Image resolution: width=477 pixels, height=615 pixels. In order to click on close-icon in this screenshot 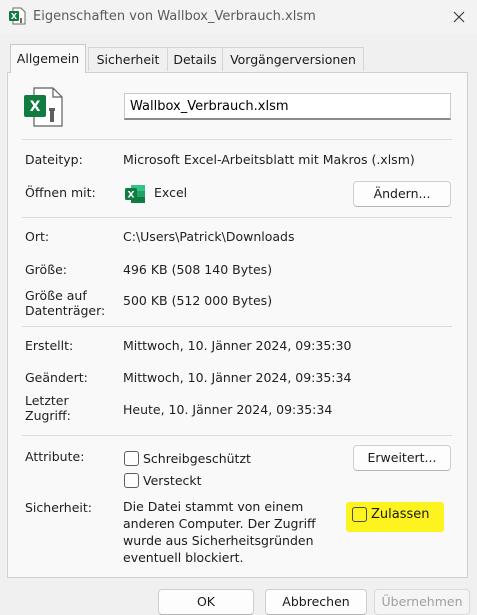, I will do `click(458, 17)`.